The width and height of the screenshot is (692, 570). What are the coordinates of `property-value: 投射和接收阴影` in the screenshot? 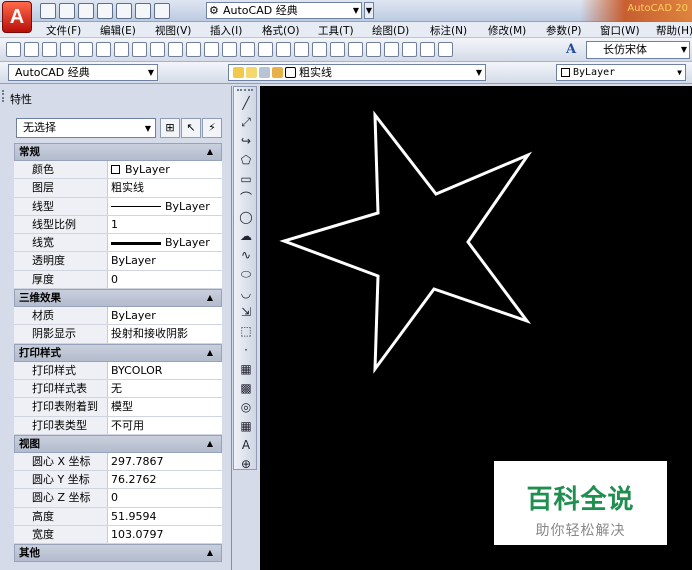 It's located at (165, 334).